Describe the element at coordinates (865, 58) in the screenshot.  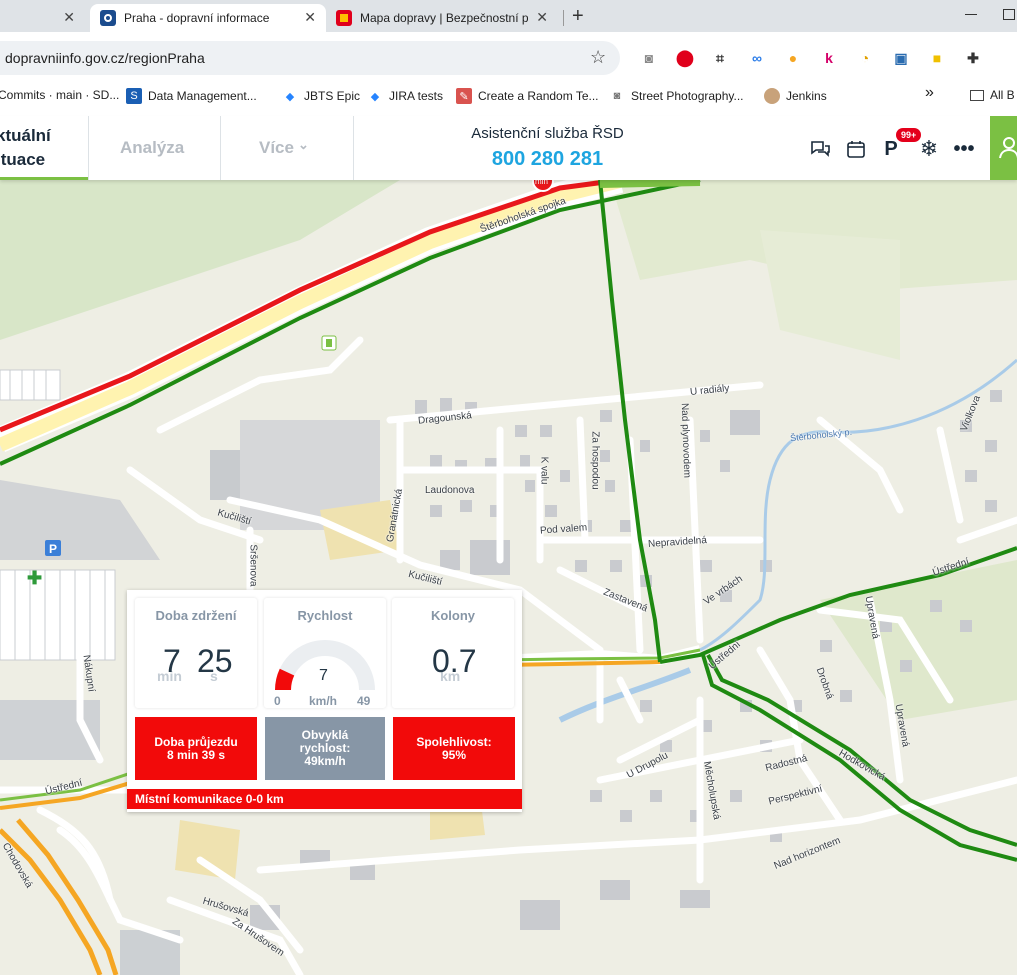
I see `speed-extension-icon: ◔` at that location.